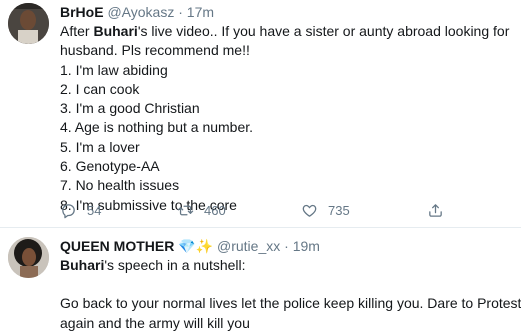  Describe the element at coordinates (201, 210) in the screenshot. I see `retweet-button: 460` at that location.